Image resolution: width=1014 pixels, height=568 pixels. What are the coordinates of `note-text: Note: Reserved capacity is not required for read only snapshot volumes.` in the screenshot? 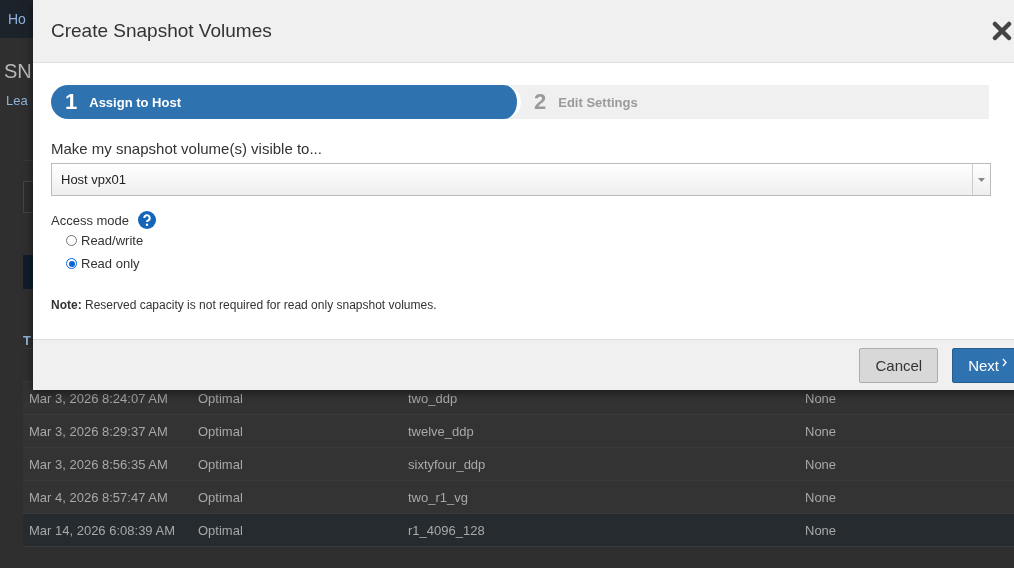 It's located at (244, 305).